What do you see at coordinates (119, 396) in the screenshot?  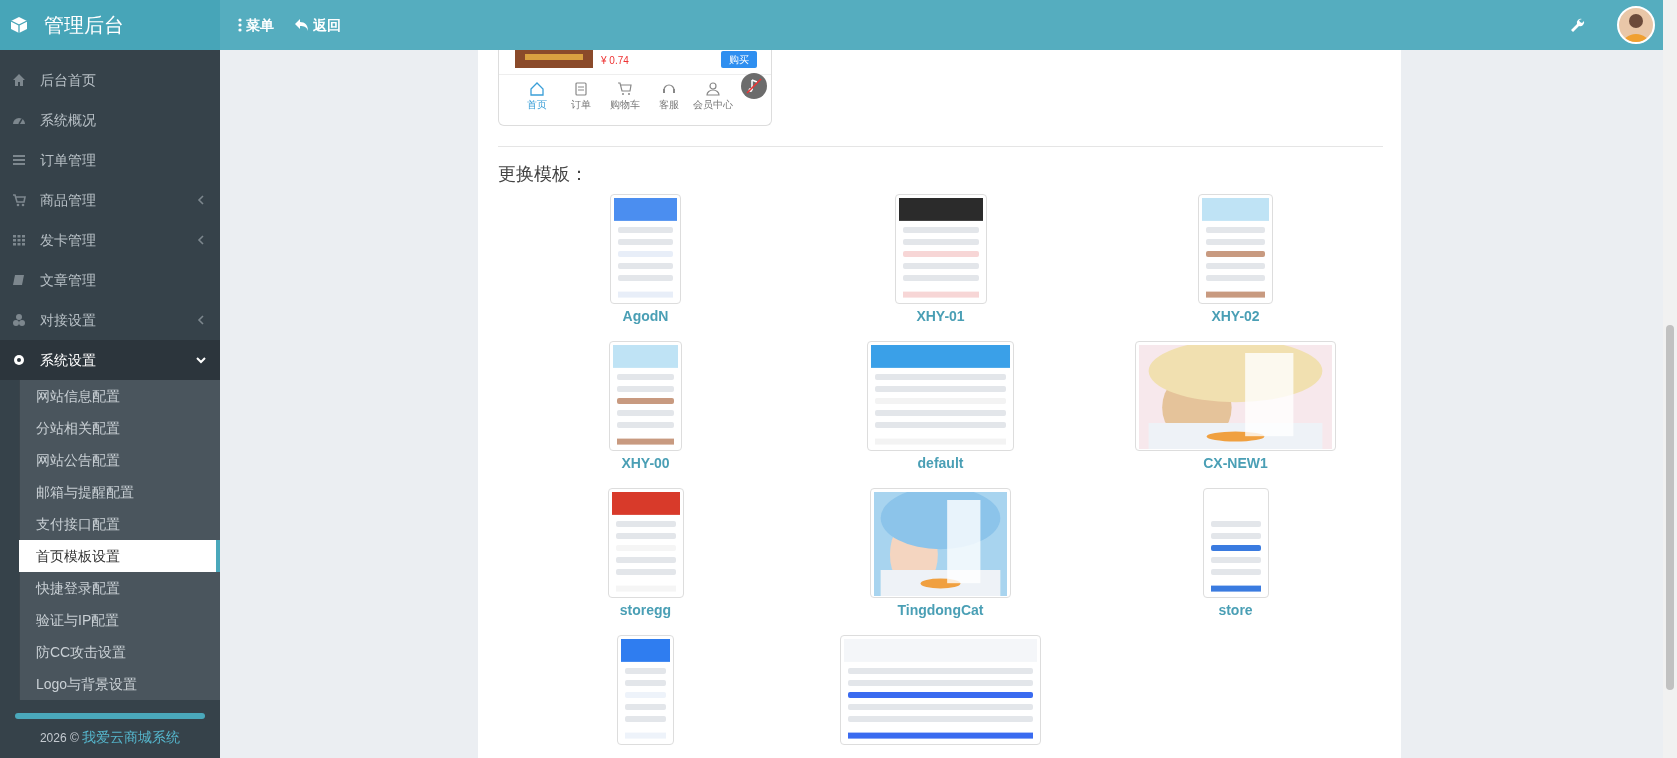 I see `submenu-item: 网站信息配置` at bounding box center [119, 396].